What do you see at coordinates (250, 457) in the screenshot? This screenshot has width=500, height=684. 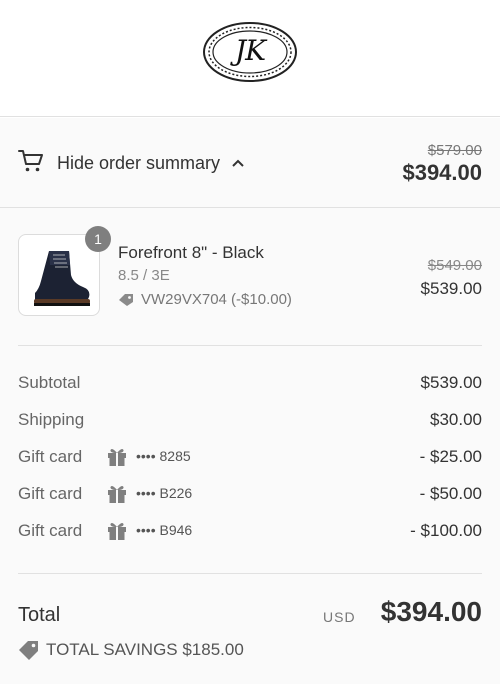 I see `gift-card-line: Gift card •••• 8285 - $25.00` at bounding box center [250, 457].